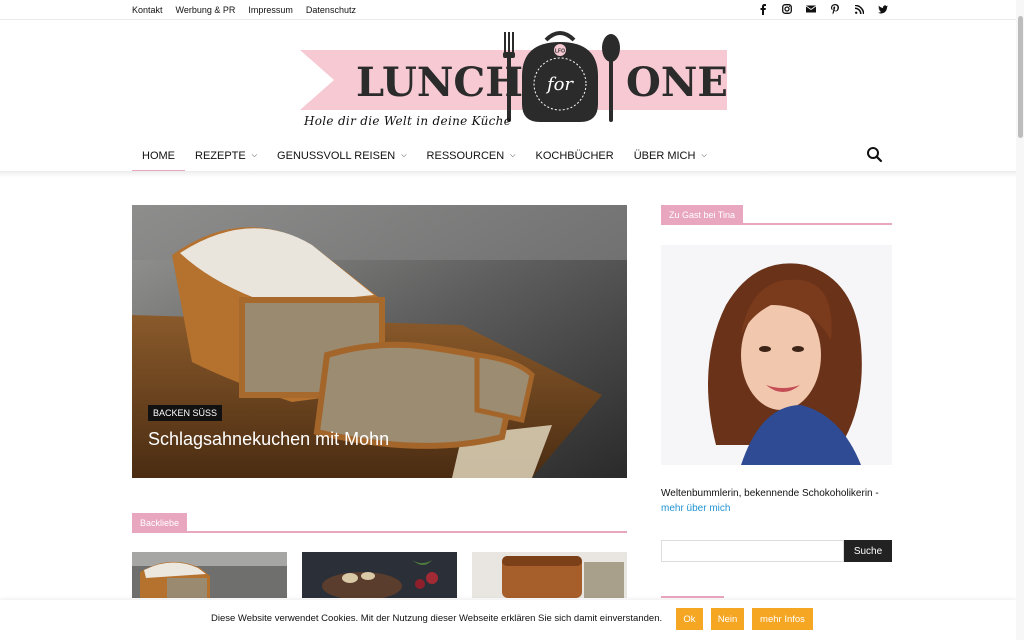 The image size is (1024, 640). I want to click on sidebar-widget-title: Zu Gast bei Tina, so click(702, 215).